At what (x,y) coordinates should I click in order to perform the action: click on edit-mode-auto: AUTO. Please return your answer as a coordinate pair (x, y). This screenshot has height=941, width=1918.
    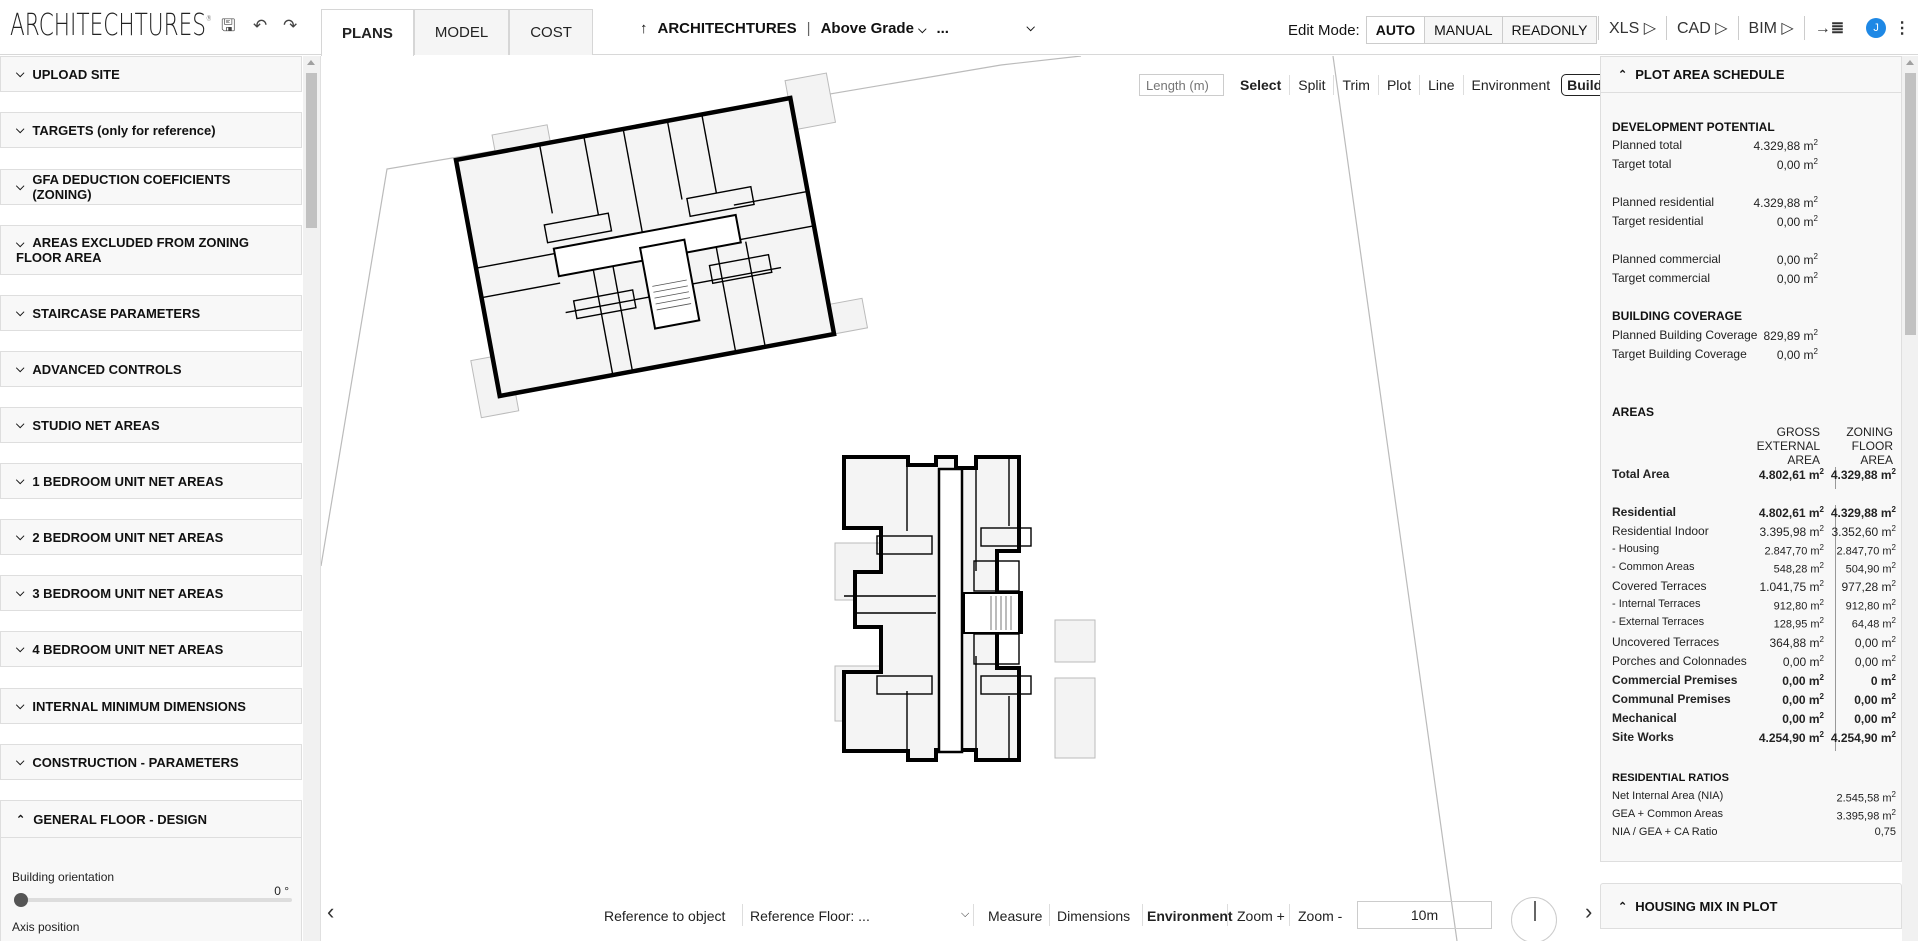
    Looking at the image, I should click on (1395, 30).